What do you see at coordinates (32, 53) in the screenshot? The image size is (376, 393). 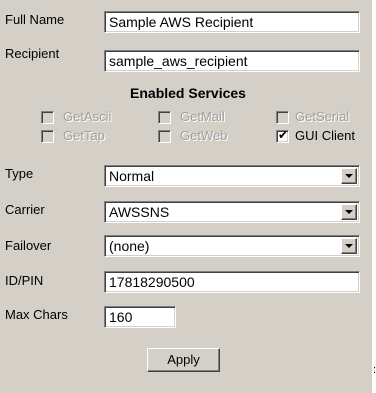 I see `recipient-label: Recipient` at bounding box center [32, 53].